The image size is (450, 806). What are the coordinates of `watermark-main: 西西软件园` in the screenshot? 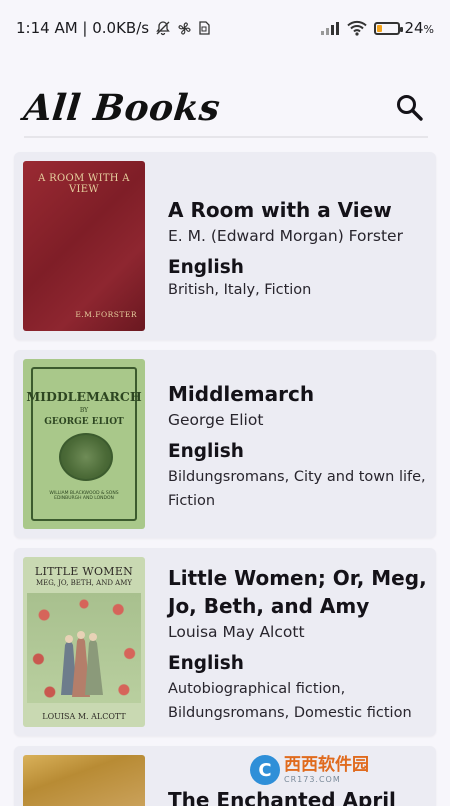 It's located at (326, 764).